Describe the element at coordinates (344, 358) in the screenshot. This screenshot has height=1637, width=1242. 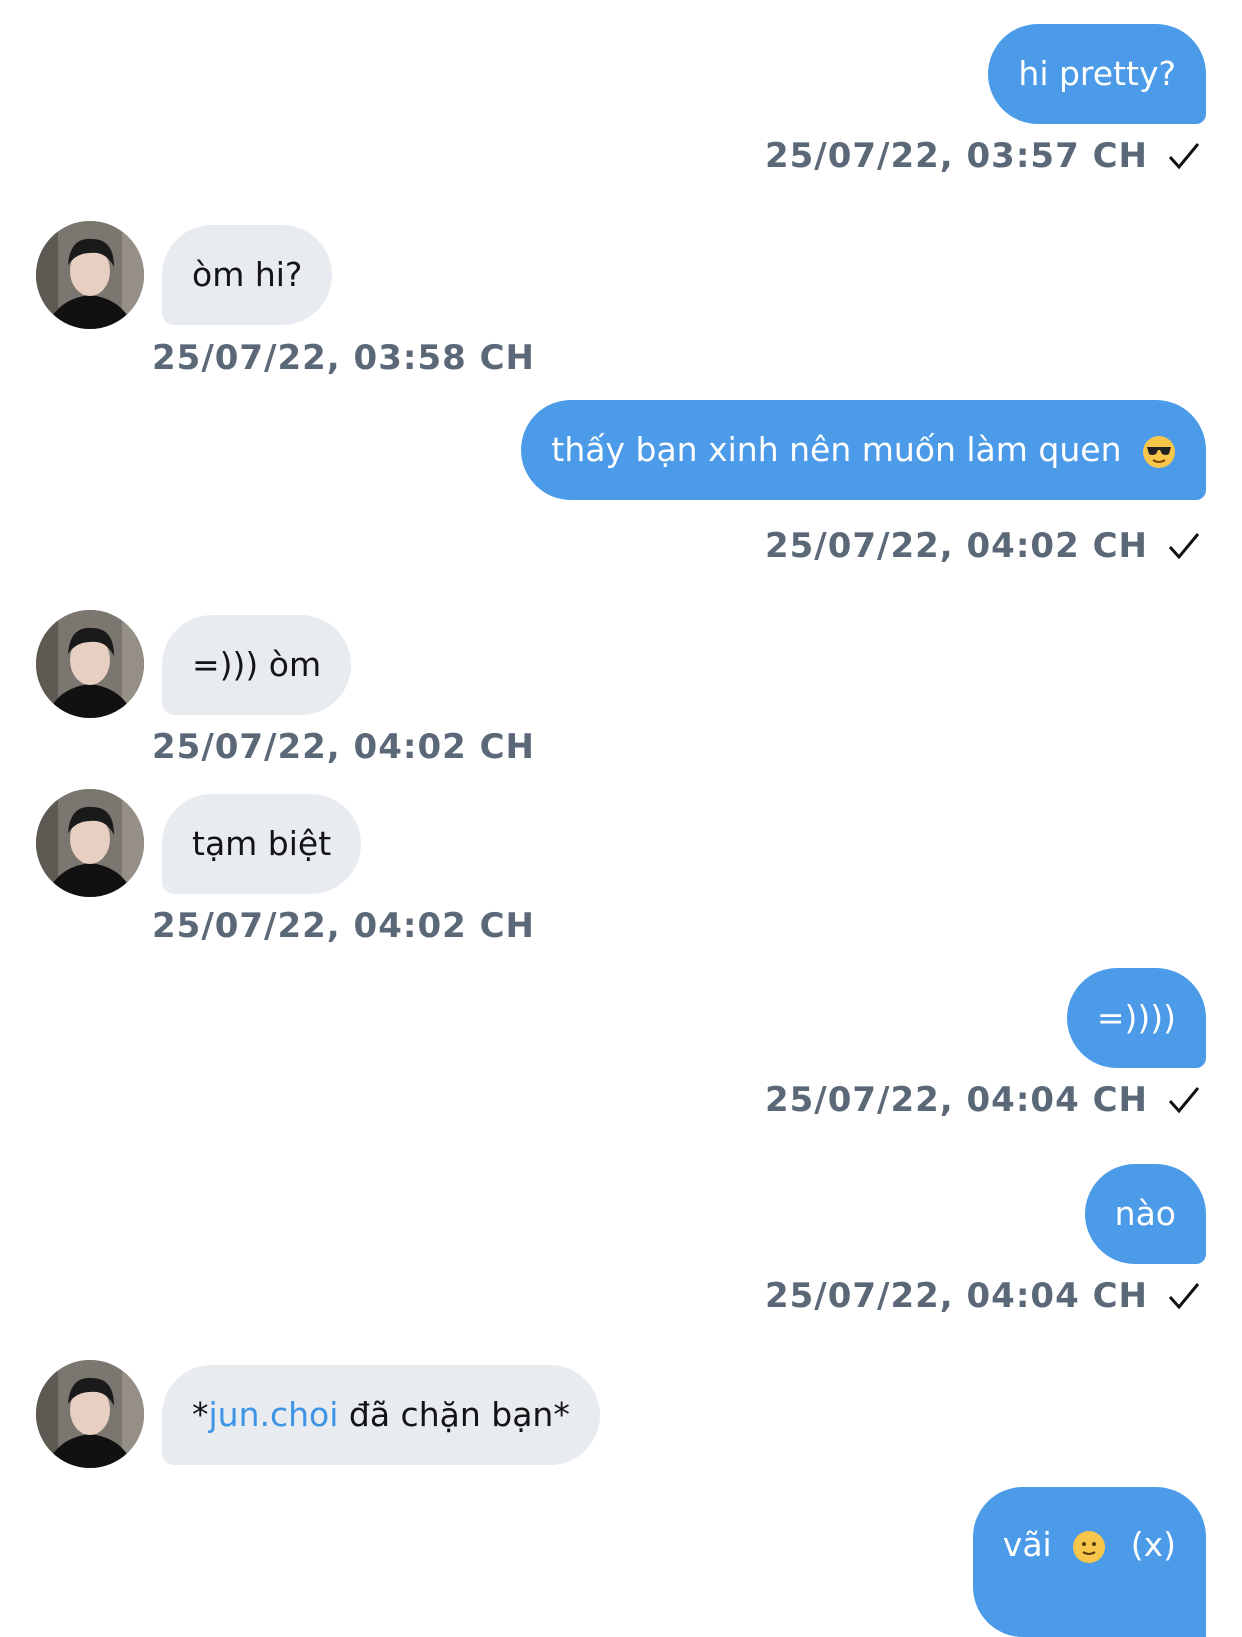
I see `message-timestamp: 25/07/22, 03:58 CH` at that location.